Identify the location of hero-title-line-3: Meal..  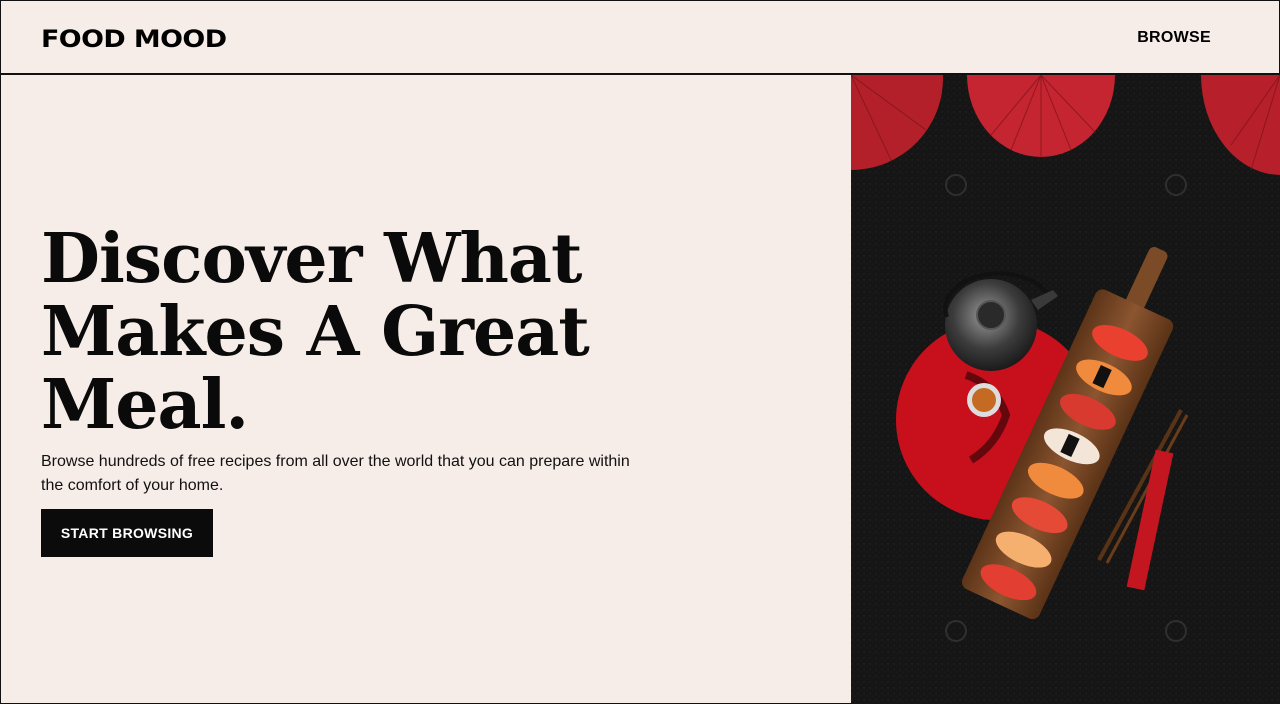
(145, 405).